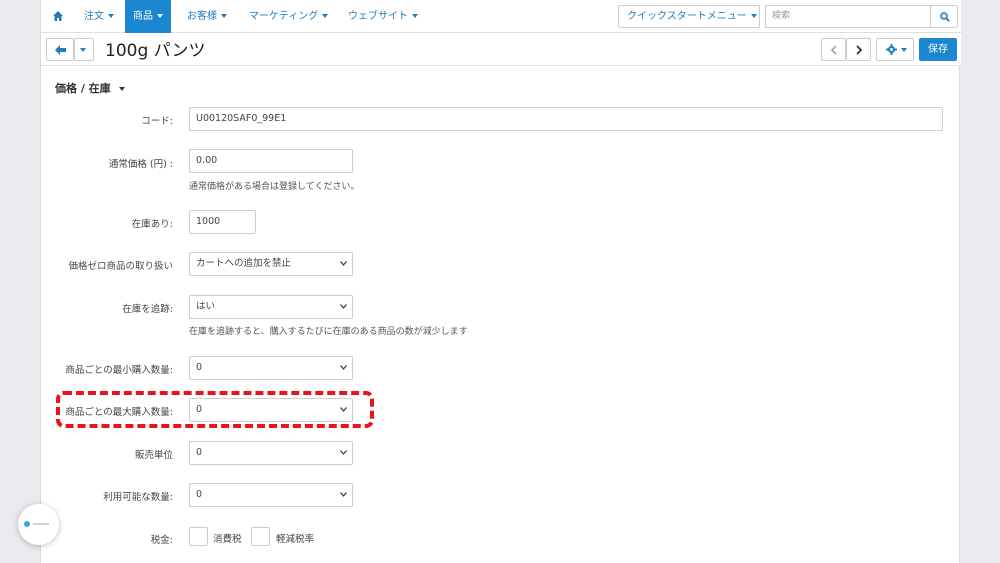 This screenshot has height=563, width=1000. I want to click on next-product-button, so click(858, 49).